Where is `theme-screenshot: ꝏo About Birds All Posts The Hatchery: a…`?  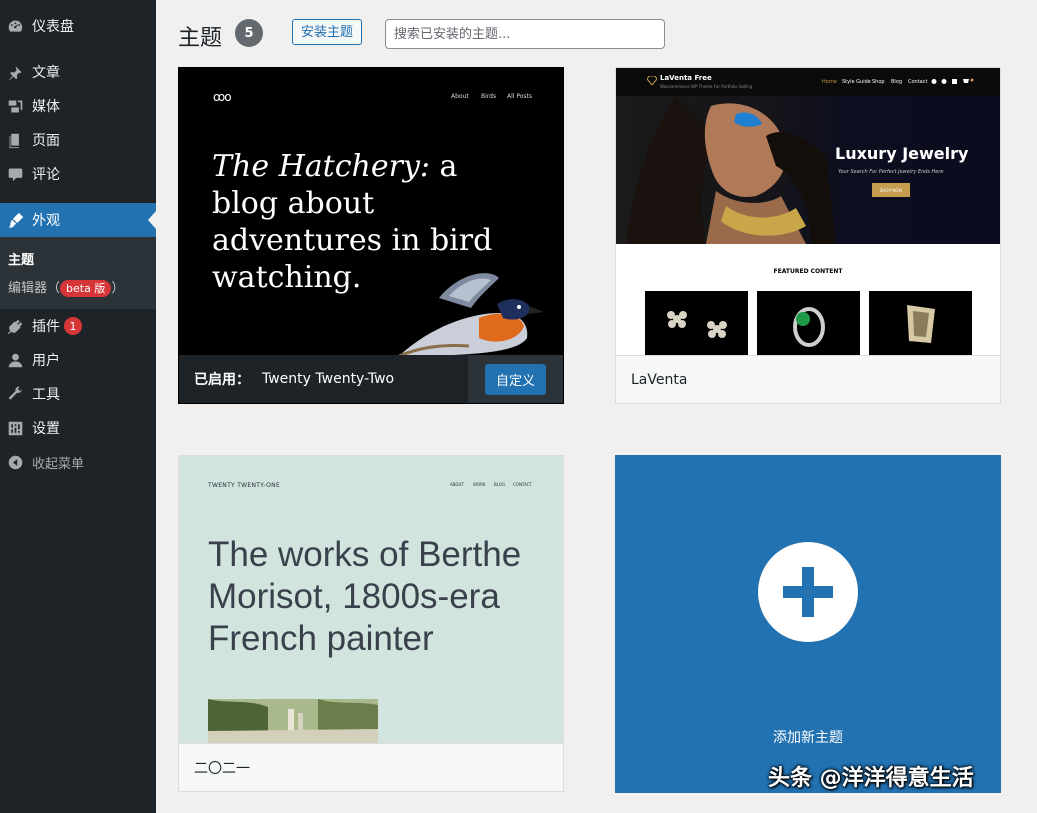
theme-screenshot: ꝏo About Birds All Posts The Hatchery: a… is located at coordinates (371, 211).